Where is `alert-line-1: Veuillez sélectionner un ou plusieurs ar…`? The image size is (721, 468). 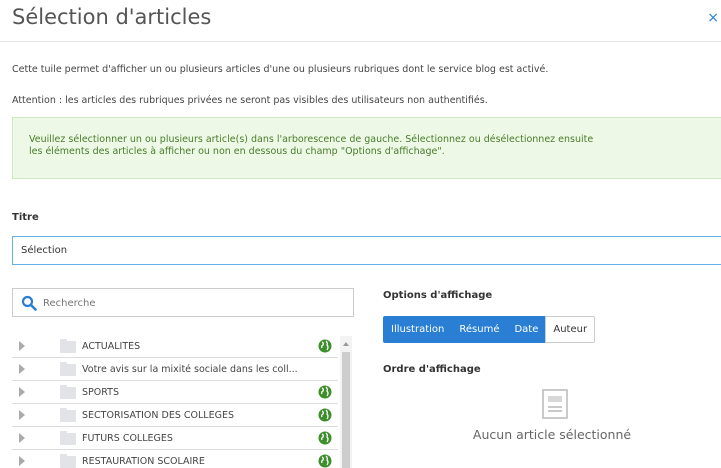
alert-line-1: Veuillez sélectionner un ou plusieurs ar… is located at coordinates (311, 139).